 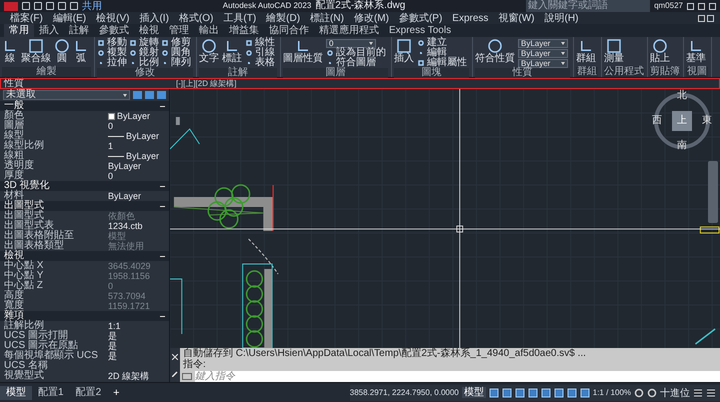 I want to click on ribbon-button: 鏡射, so click(x=144, y=53).